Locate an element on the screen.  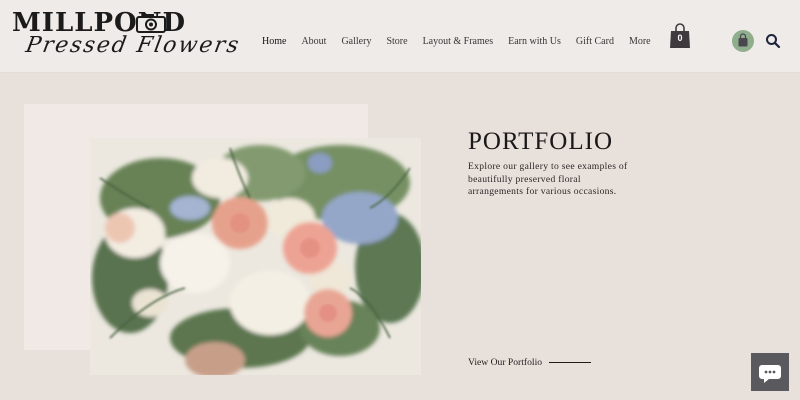
nav-item-gift-card: Gift Card is located at coordinates (595, 41).